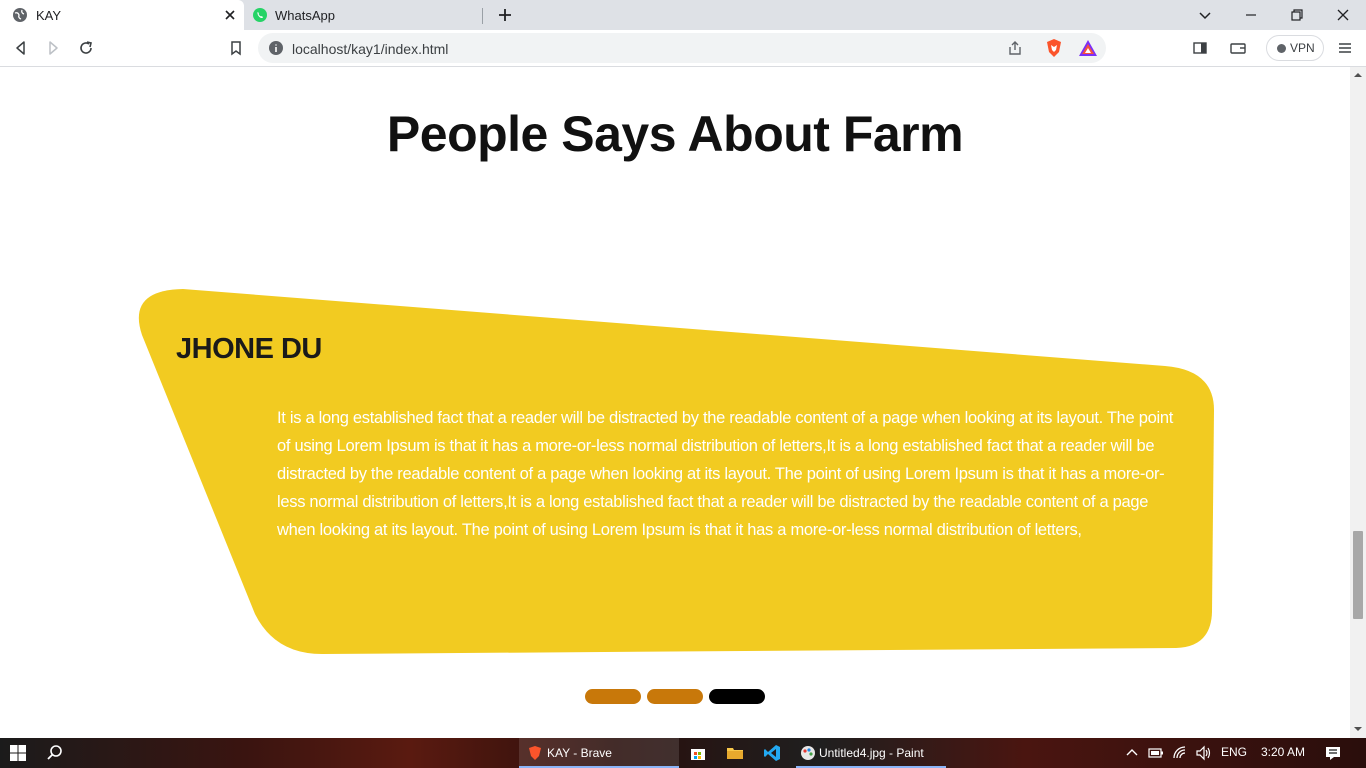  Describe the element at coordinates (482, 16) in the screenshot. I see `tab-separator` at that location.